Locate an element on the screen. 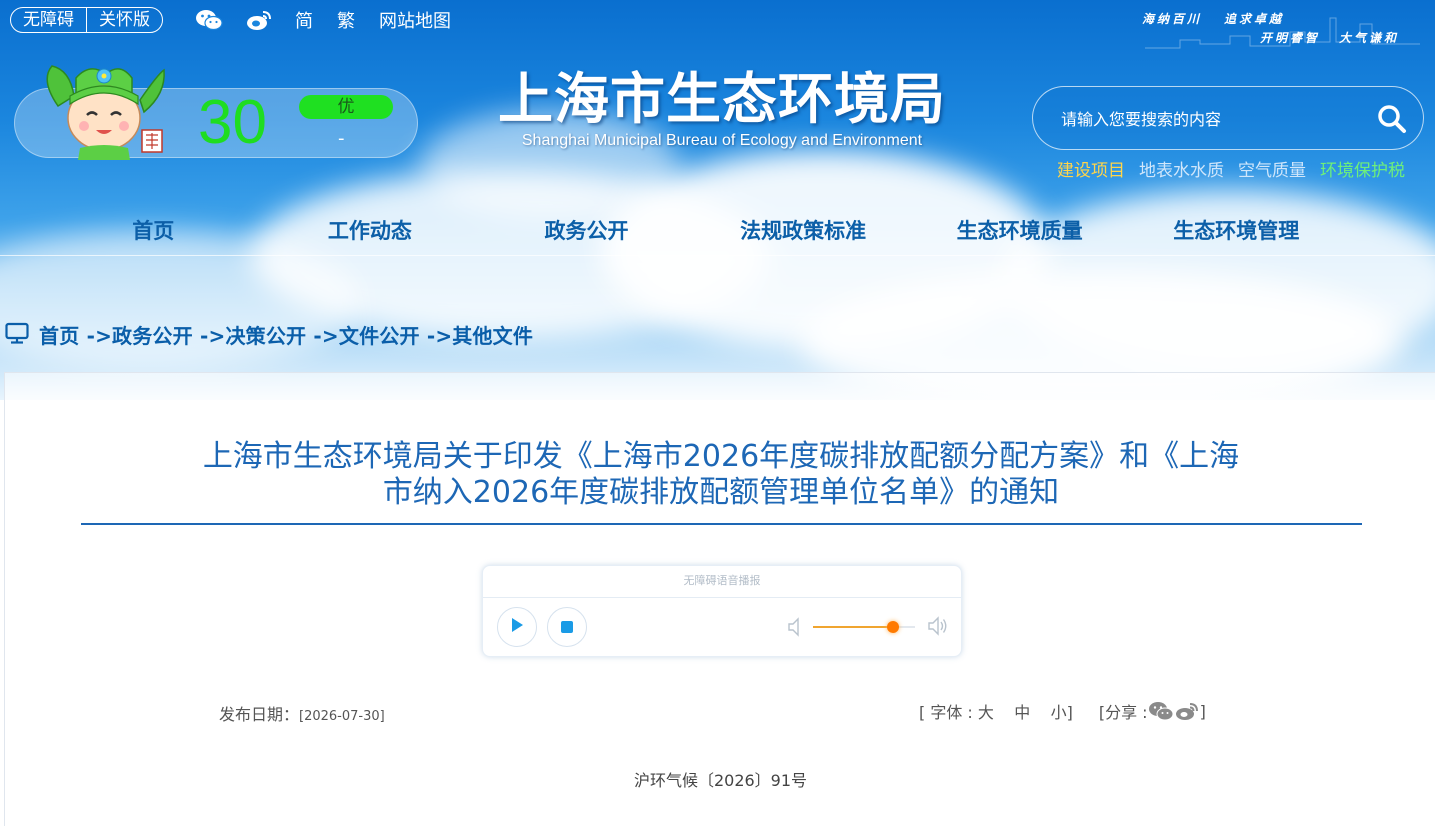 The height and width of the screenshot is (826, 1435). stop-button is located at coordinates (567, 627).